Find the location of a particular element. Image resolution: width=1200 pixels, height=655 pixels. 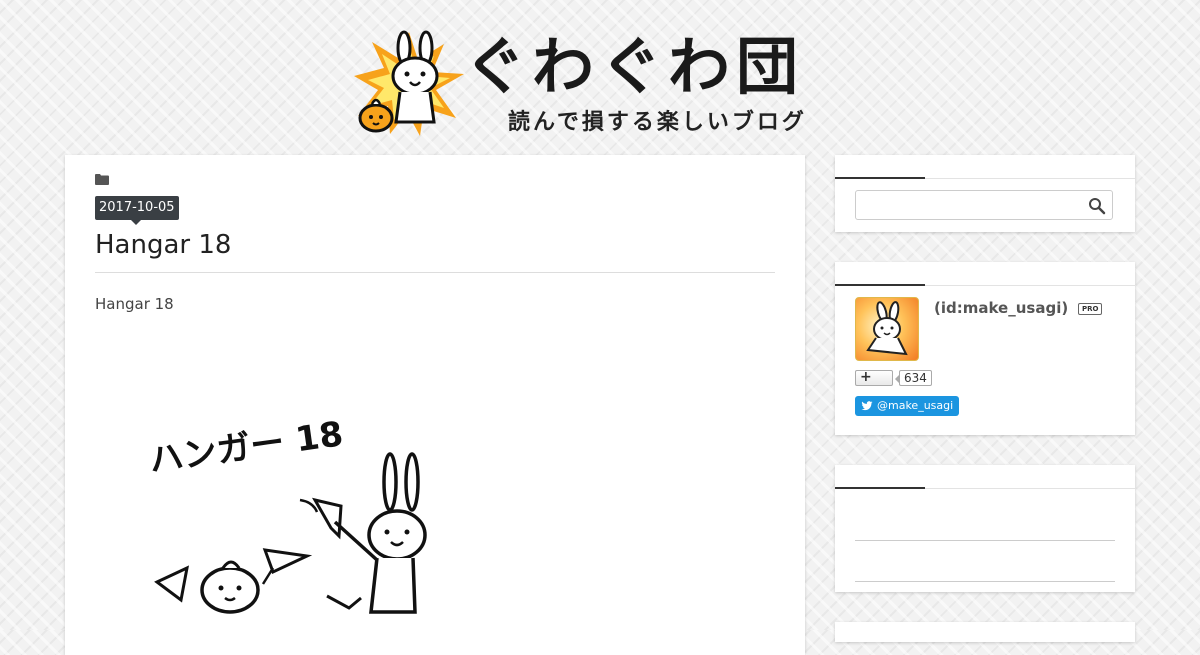

folder-icon is located at coordinates (102, 179).